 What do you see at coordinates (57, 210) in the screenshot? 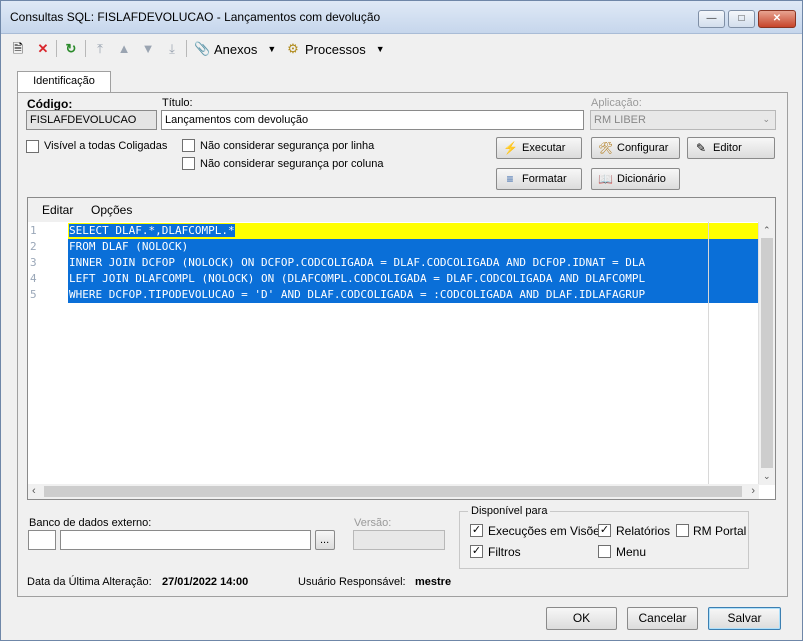
I see `editor-menu-editar: Editar` at bounding box center [57, 210].